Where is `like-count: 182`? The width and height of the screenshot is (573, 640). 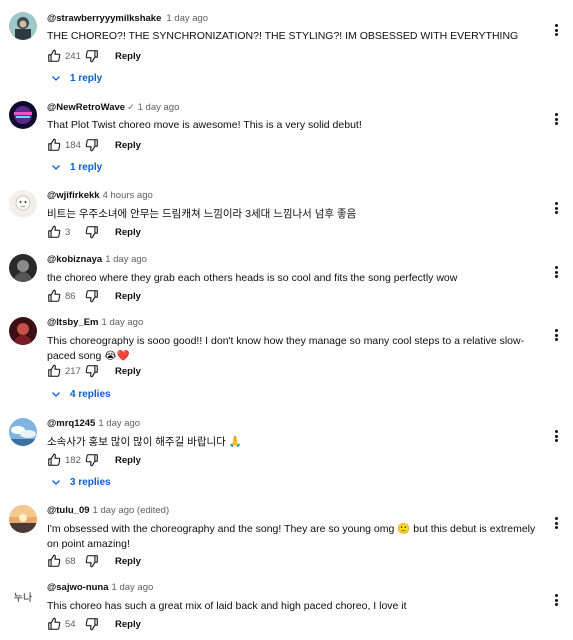 like-count: 182 is located at coordinates (73, 460).